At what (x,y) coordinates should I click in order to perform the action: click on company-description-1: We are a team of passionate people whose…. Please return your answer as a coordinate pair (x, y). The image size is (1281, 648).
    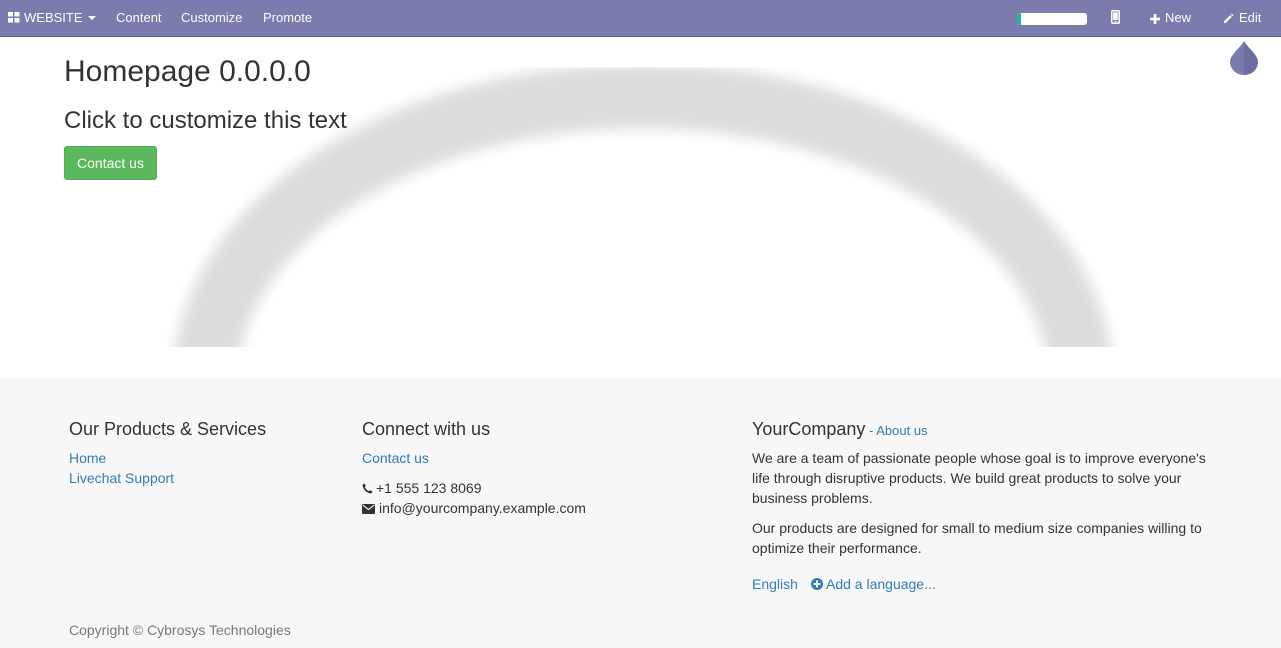
    Looking at the image, I should click on (979, 478).